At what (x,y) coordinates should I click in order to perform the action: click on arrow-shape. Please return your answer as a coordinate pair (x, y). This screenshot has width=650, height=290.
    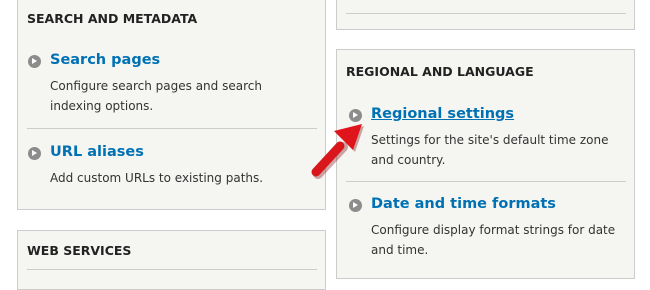
    Looking at the image, I should click on (337, 151).